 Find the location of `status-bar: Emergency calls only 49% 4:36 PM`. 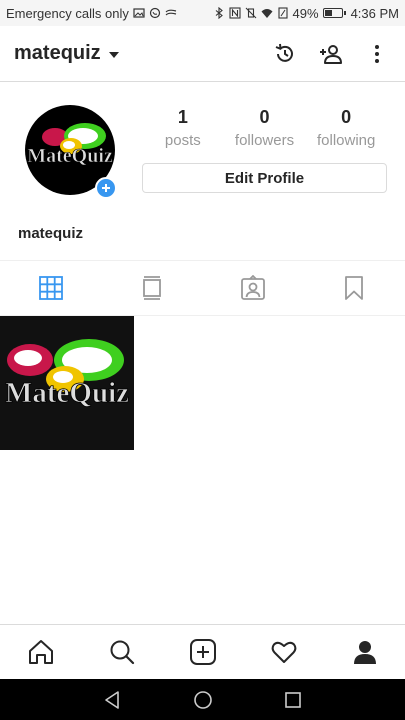

status-bar: Emergency calls only 49% 4:36 PM is located at coordinates (202, 13).